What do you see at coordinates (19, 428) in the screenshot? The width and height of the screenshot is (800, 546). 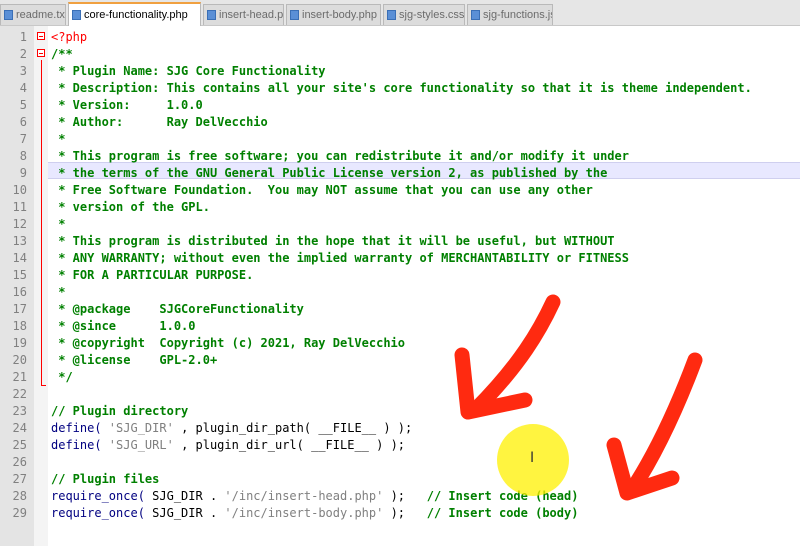 I see `line-number: 24` at bounding box center [19, 428].